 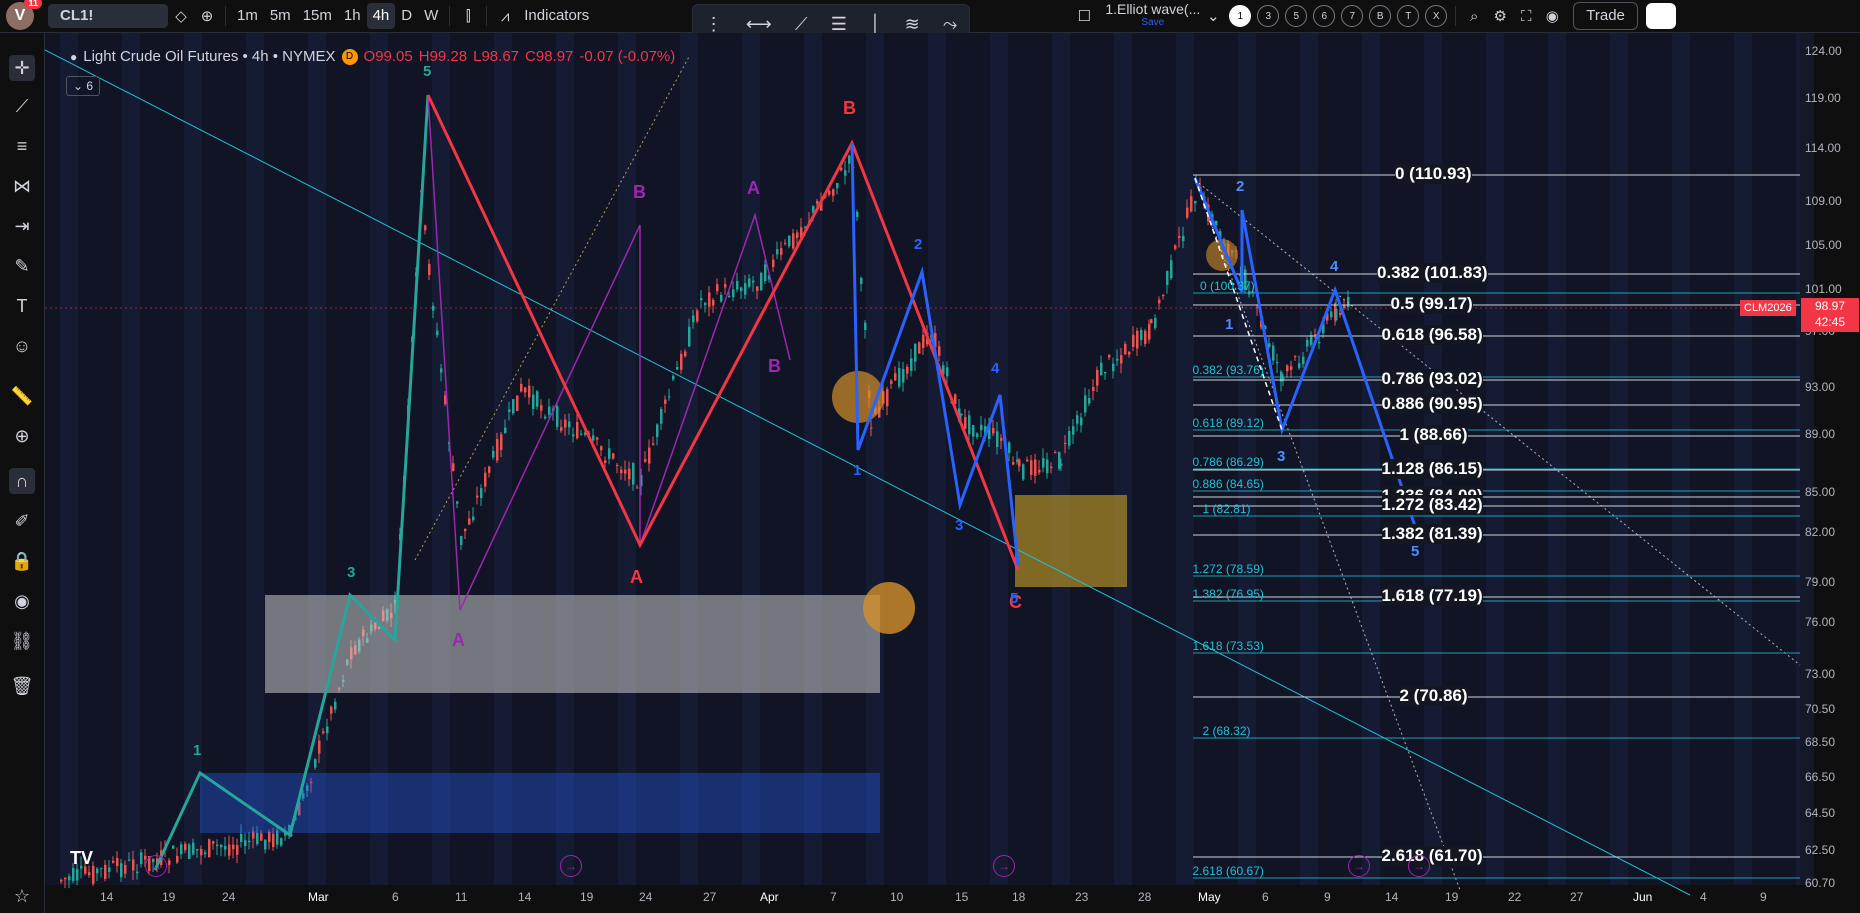 What do you see at coordinates (22, 481) in the screenshot?
I see `magnet-icon: ∩` at bounding box center [22, 481].